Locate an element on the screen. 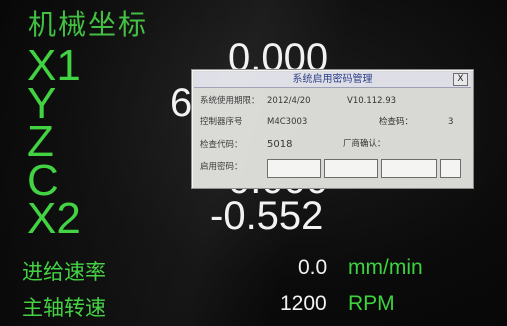 The image size is (507, 326). axis-label-x2: X2 is located at coordinates (54, 218).